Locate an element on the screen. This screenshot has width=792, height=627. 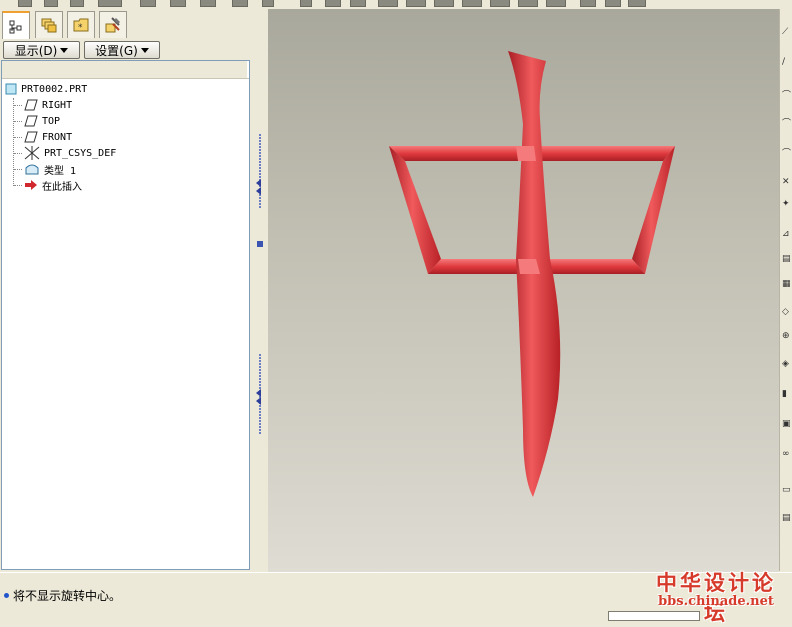
tool-icon: ✕ is located at coordinates (787, 182).